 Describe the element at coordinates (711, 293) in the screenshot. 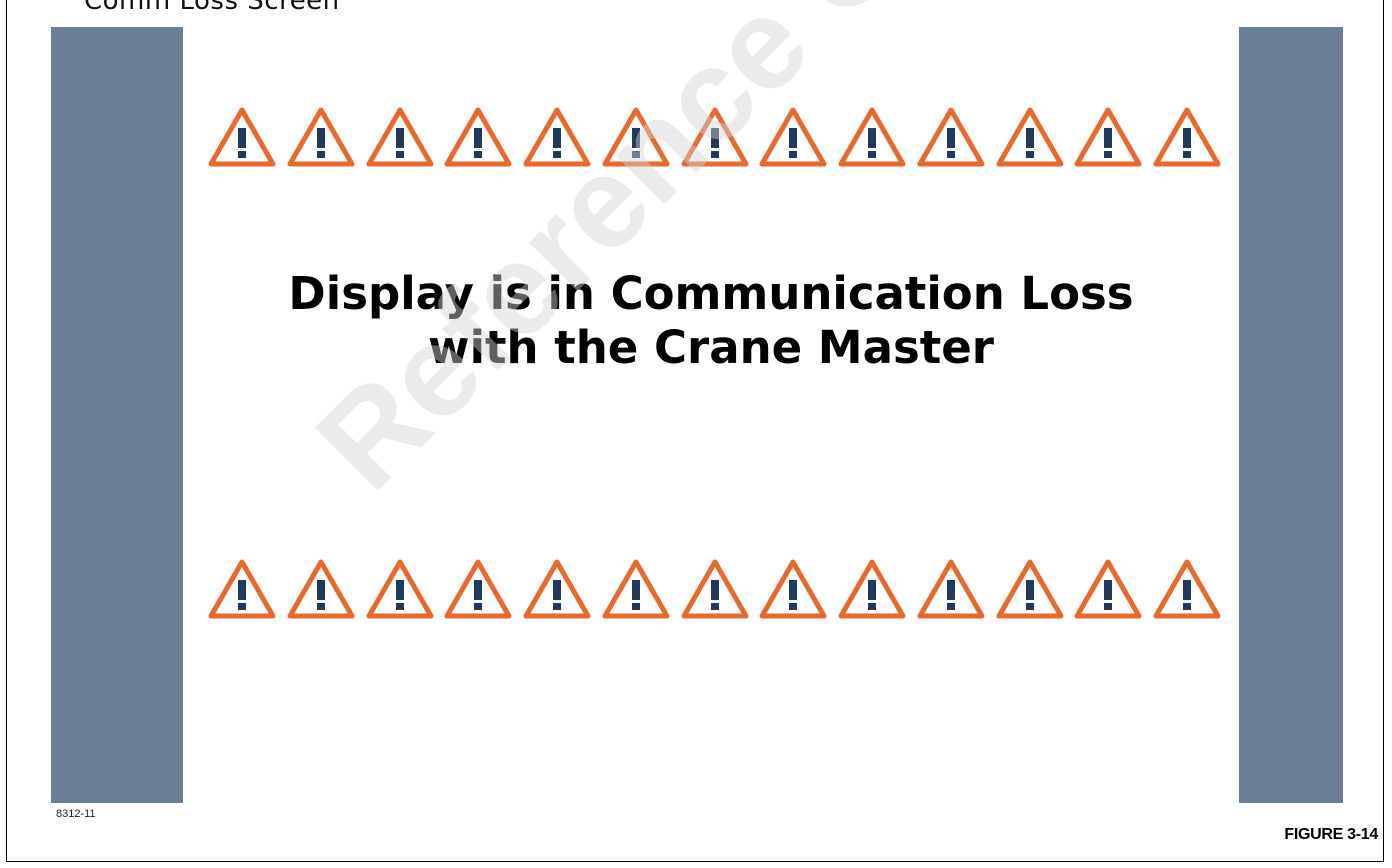

I see `message-line-1: Display is in Communication Loss` at that location.